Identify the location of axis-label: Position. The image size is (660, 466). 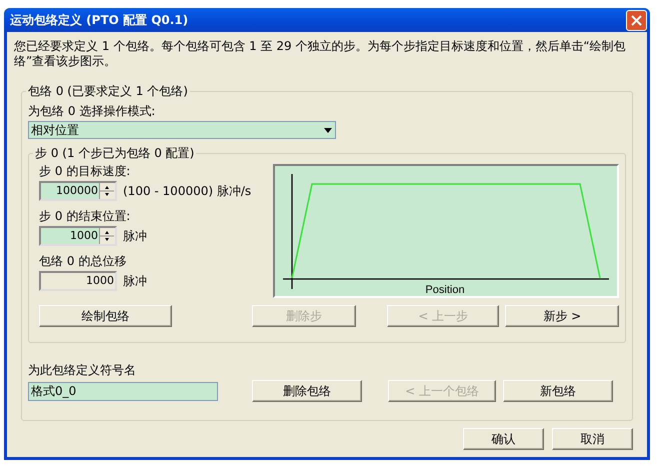
(445, 290).